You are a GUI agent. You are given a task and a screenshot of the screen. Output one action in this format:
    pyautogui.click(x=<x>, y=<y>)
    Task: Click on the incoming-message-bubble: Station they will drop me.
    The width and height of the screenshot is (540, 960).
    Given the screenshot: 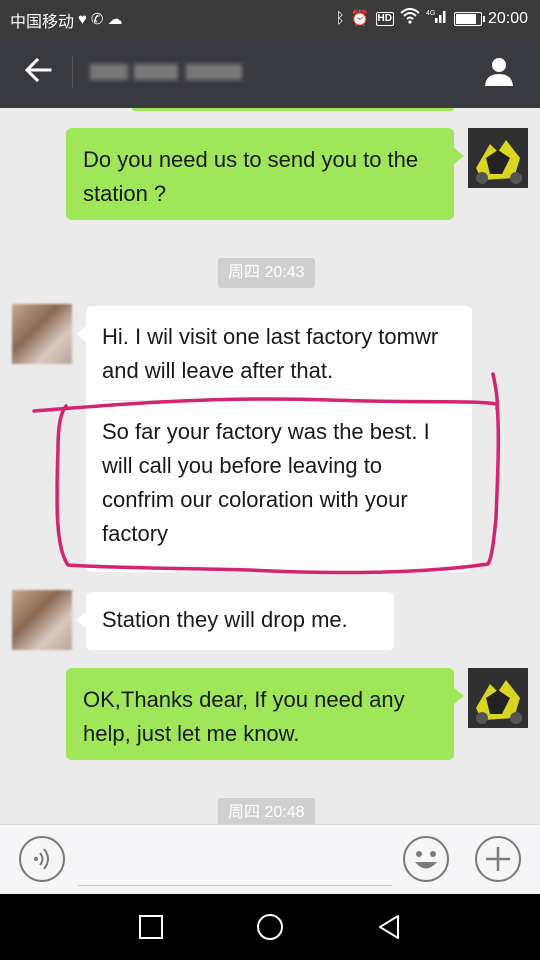 What is the action you would take?
    pyautogui.click(x=235, y=621)
    